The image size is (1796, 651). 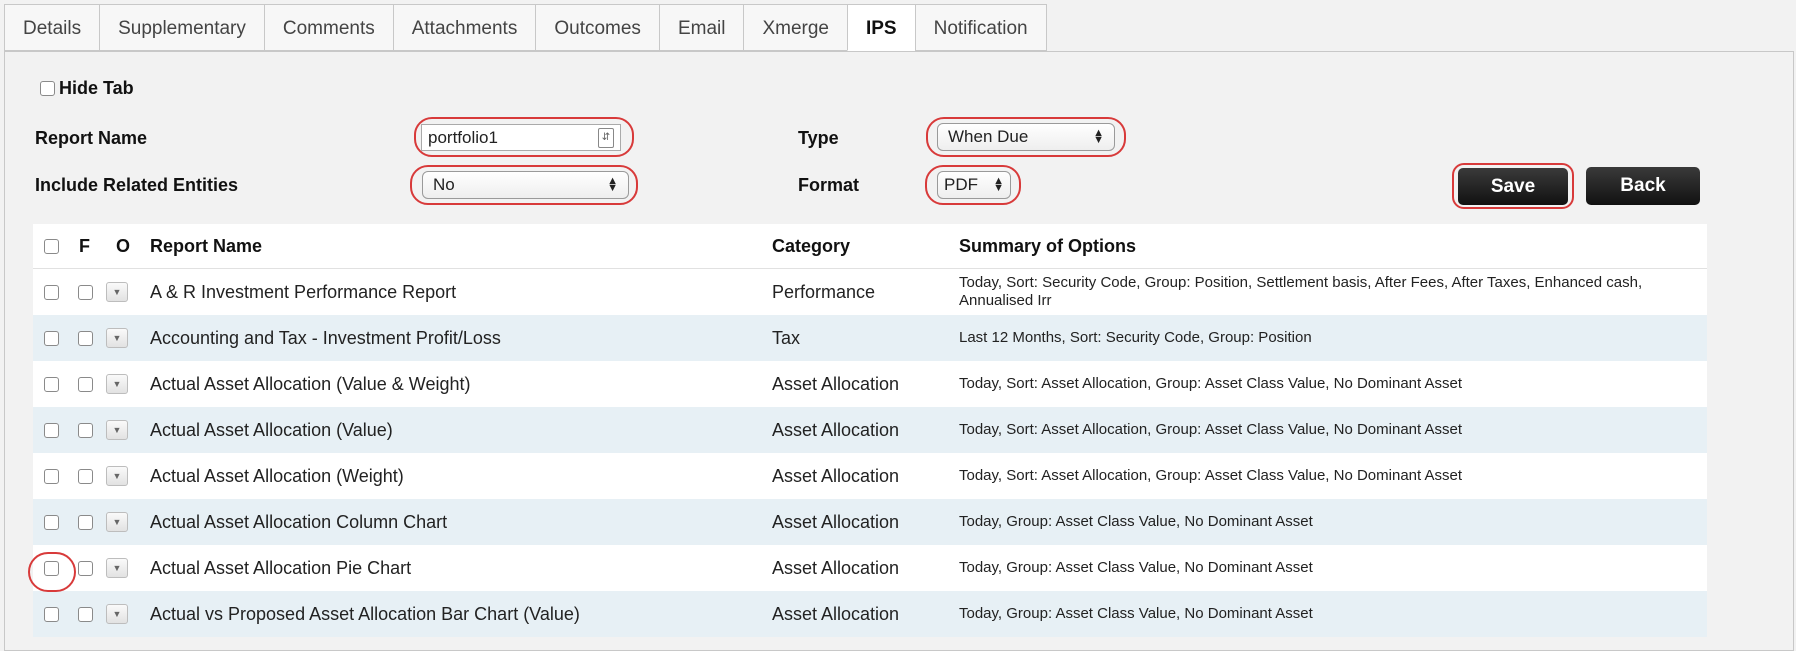 I want to click on tab-xmerge: Xmerge, so click(x=795, y=27).